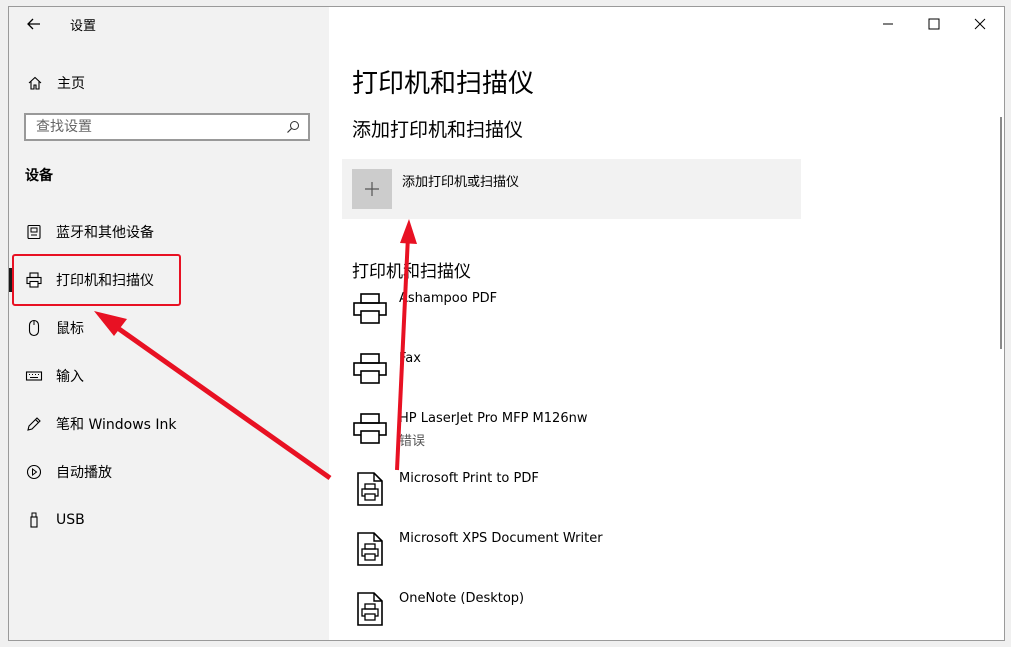  Describe the element at coordinates (34, 328) in the screenshot. I see `mouse-icon` at that location.